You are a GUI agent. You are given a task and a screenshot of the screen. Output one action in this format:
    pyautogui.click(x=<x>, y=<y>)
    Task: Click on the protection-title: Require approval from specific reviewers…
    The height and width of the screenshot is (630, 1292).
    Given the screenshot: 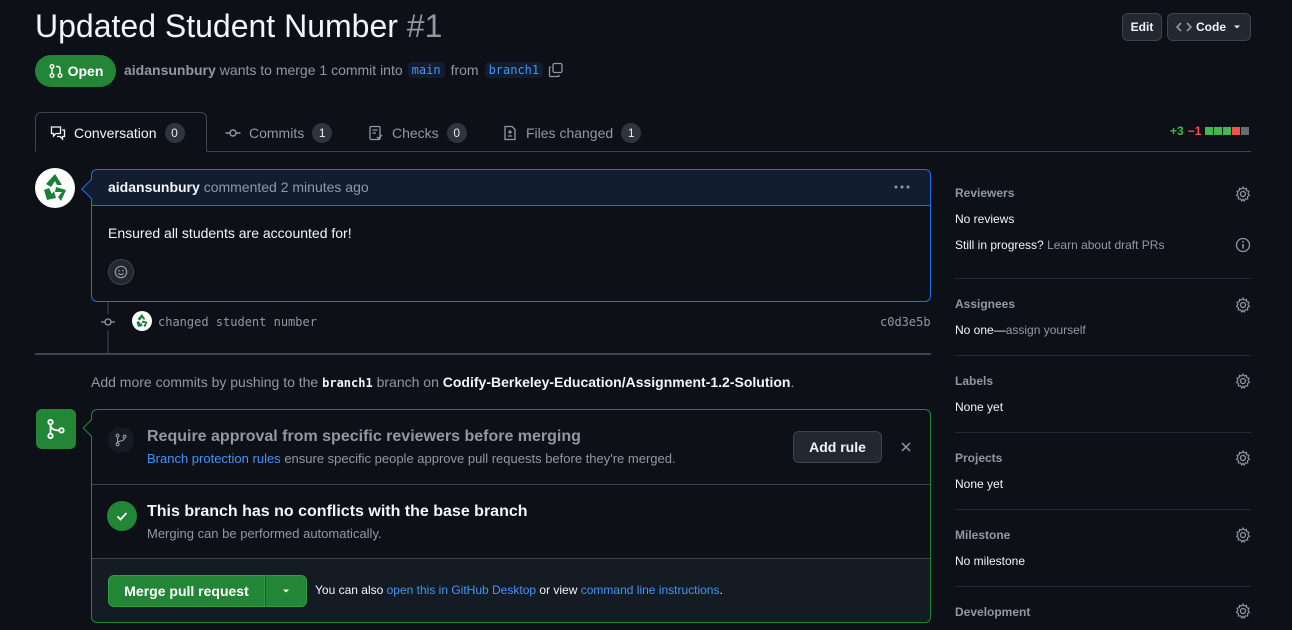 What is the action you would take?
    pyautogui.click(x=364, y=436)
    